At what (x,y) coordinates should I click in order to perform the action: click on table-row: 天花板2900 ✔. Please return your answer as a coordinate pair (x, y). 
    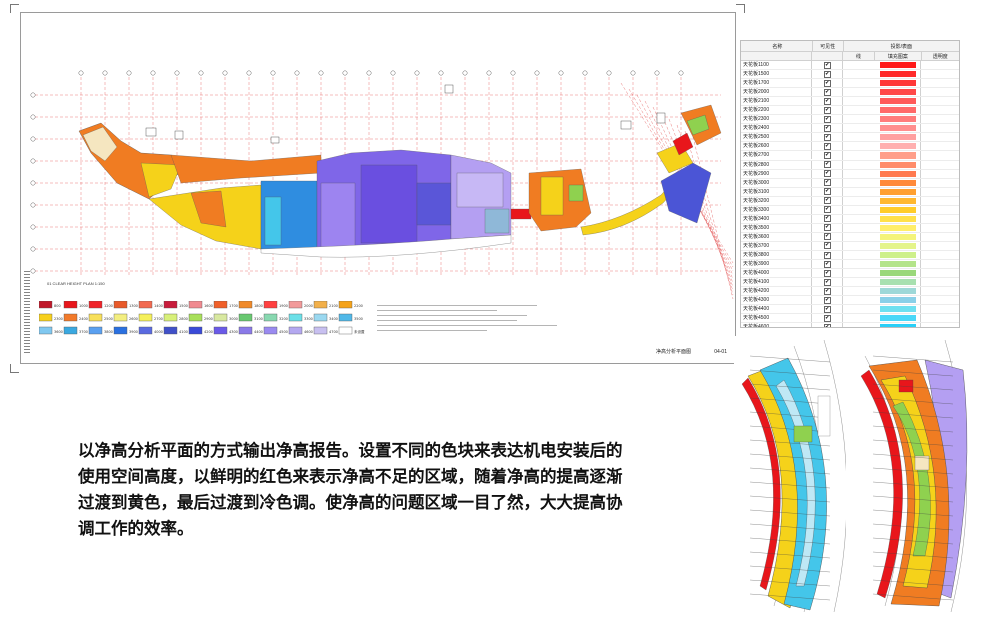
    Looking at the image, I should click on (850, 174).